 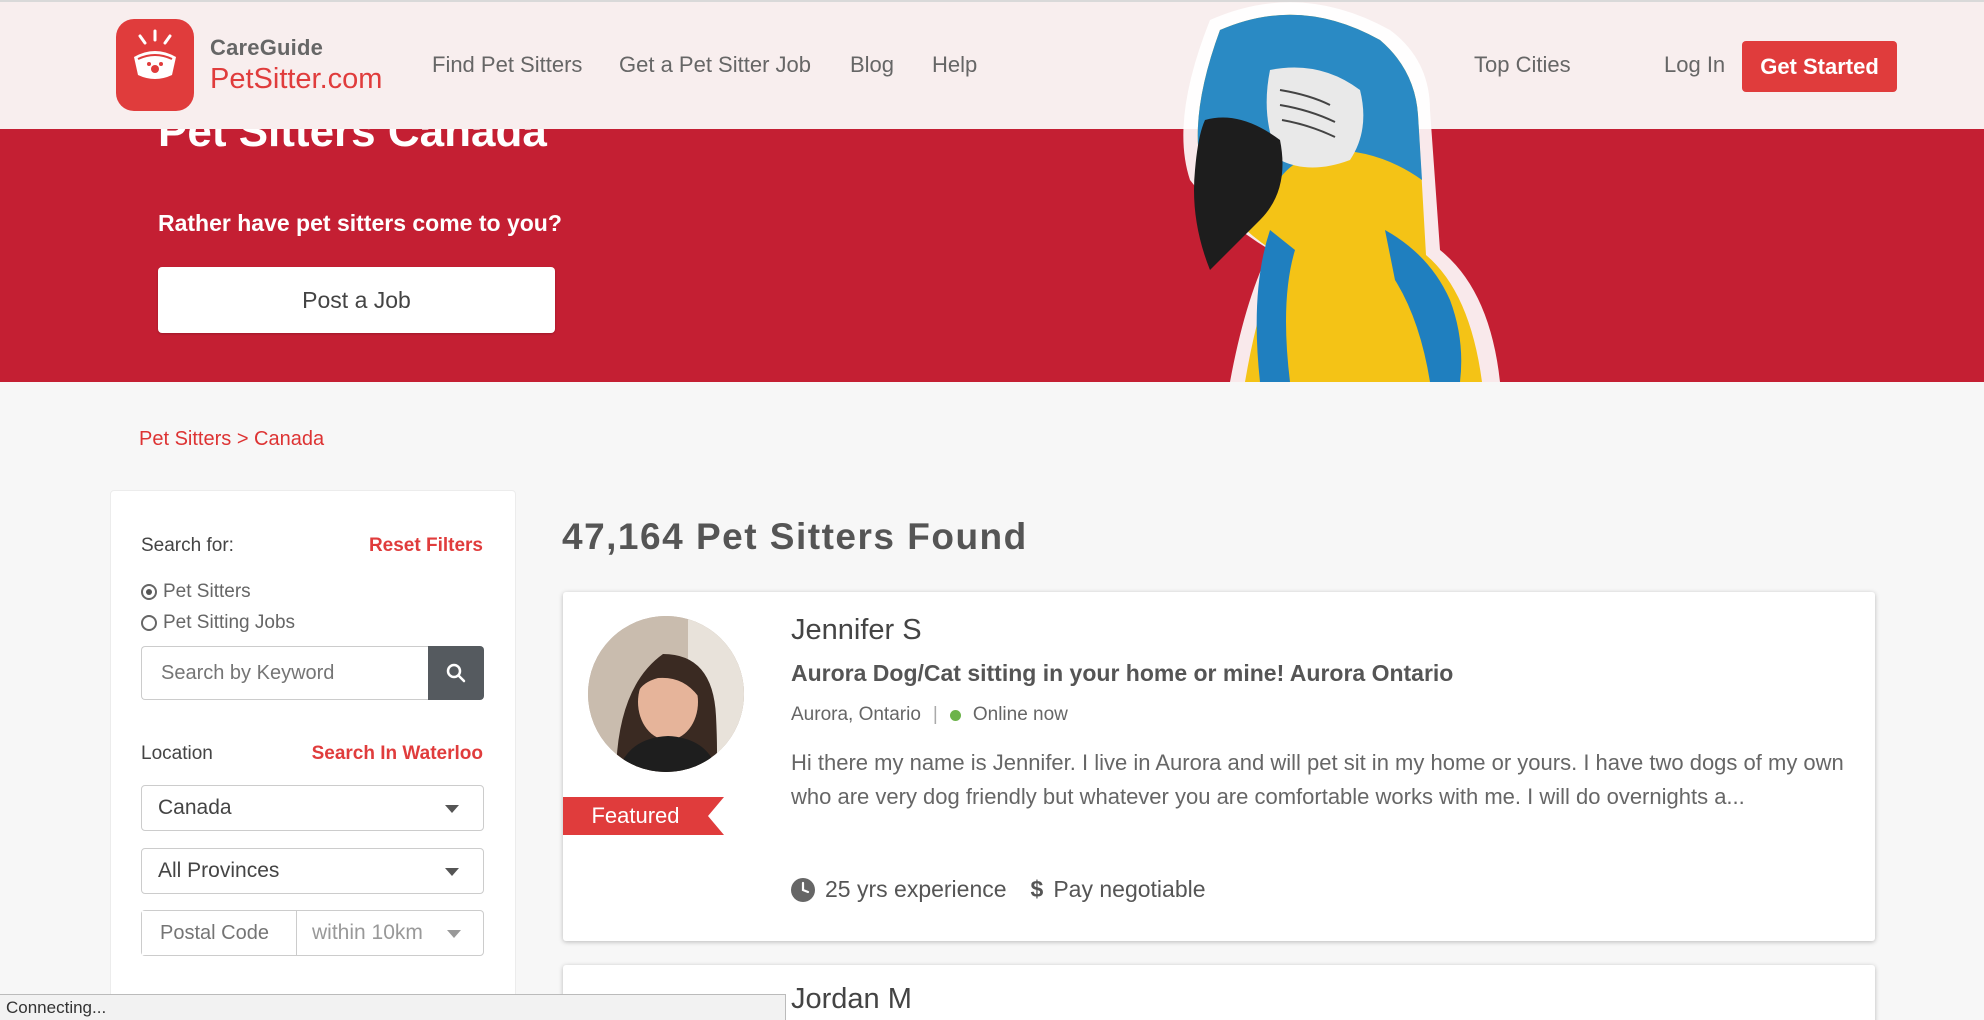 What do you see at coordinates (507, 65) in the screenshot?
I see `nav-find-pet-sitters: Find Pet Sitters` at bounding box center [507, 65].